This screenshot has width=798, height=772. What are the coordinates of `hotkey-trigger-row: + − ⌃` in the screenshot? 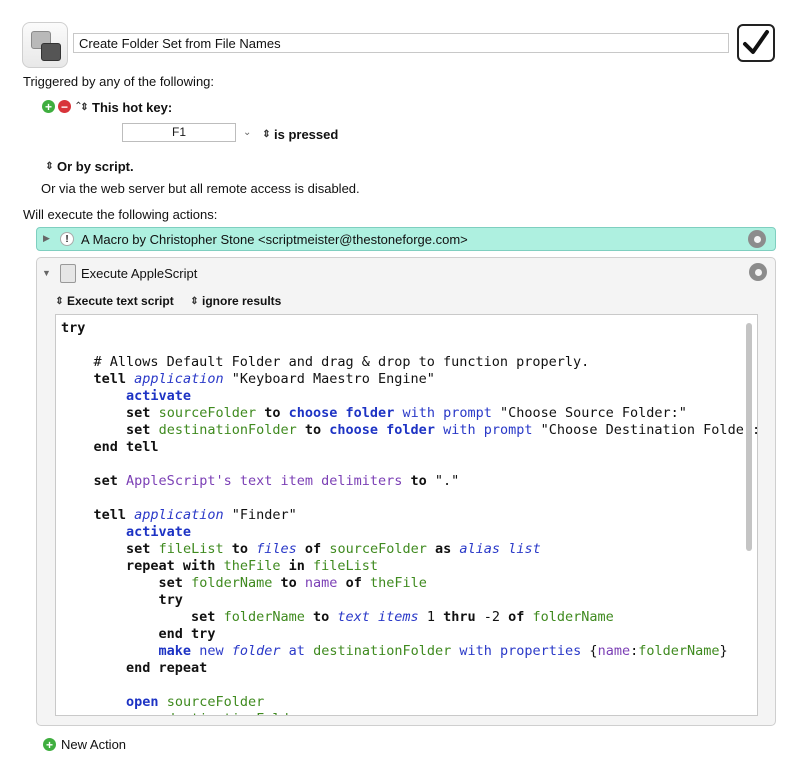 It's located at (62, 106).